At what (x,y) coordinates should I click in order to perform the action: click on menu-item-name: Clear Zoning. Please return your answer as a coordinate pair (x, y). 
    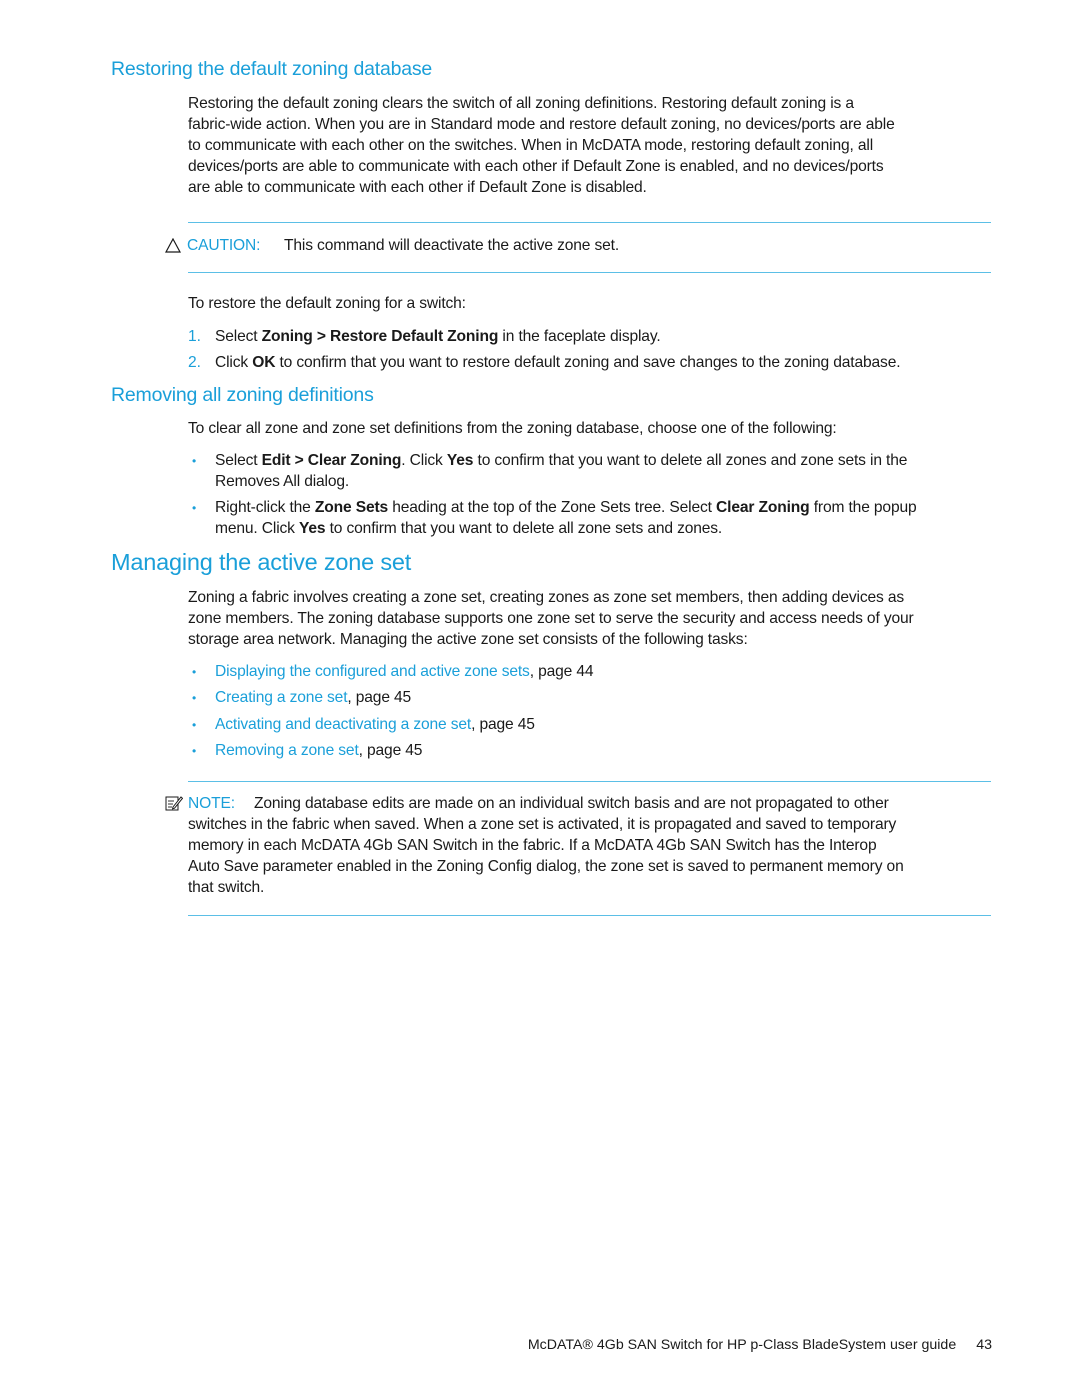
    Looking at the image, I should click on (763, 507).